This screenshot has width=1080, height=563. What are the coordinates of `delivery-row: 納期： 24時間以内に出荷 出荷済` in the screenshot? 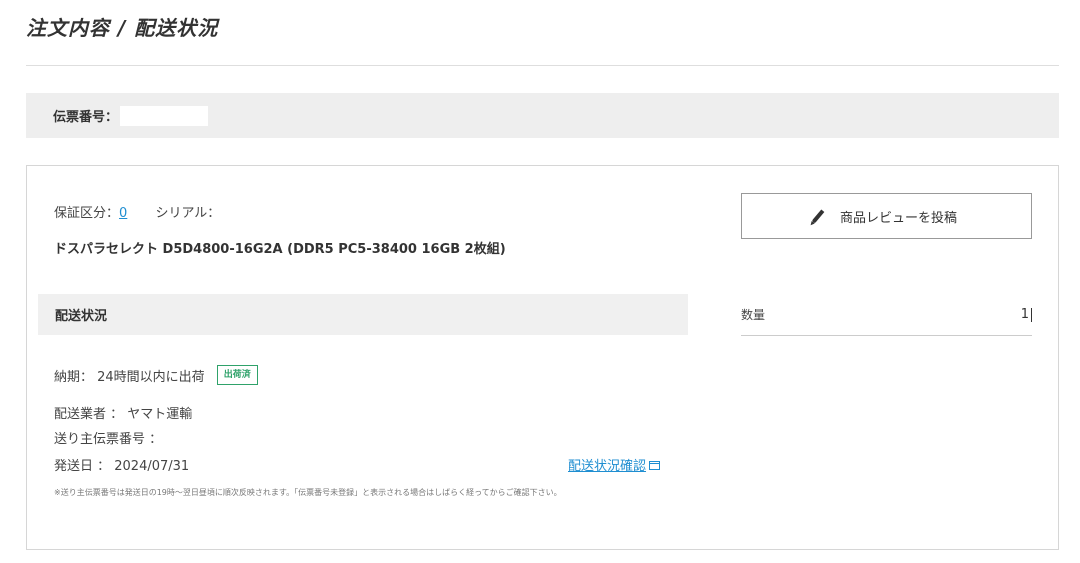 It's located at (156, 375).